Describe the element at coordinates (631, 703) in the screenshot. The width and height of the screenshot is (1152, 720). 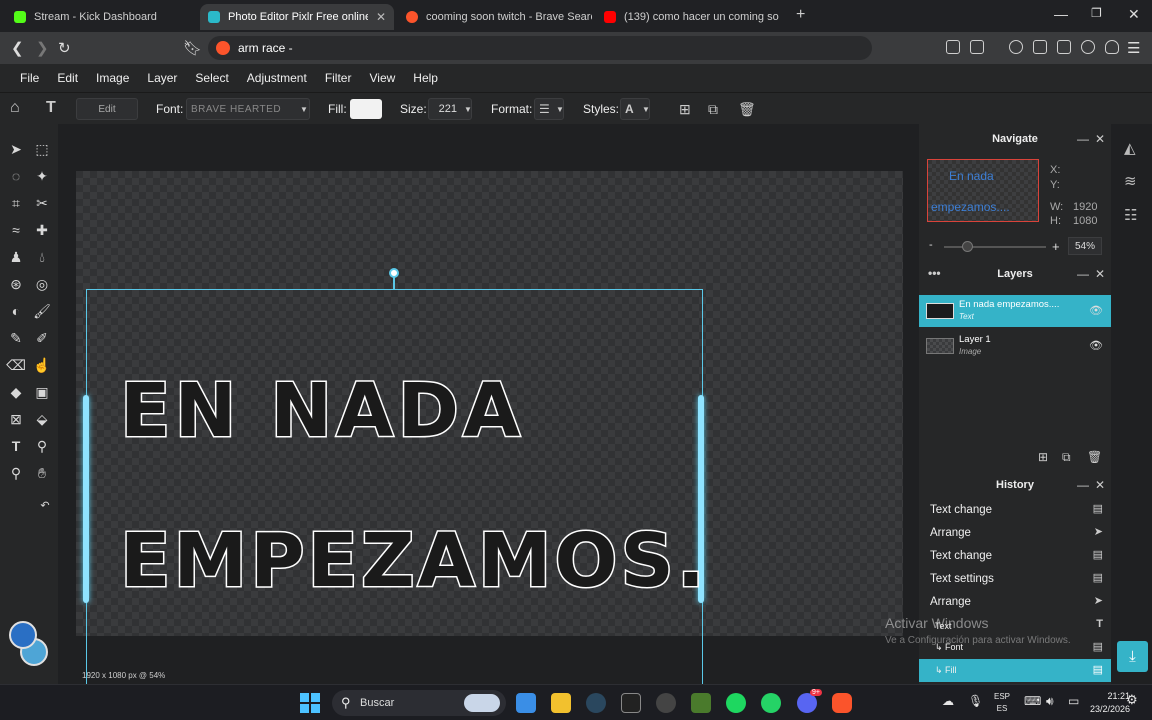
I see `epic-games-icon` at that location.